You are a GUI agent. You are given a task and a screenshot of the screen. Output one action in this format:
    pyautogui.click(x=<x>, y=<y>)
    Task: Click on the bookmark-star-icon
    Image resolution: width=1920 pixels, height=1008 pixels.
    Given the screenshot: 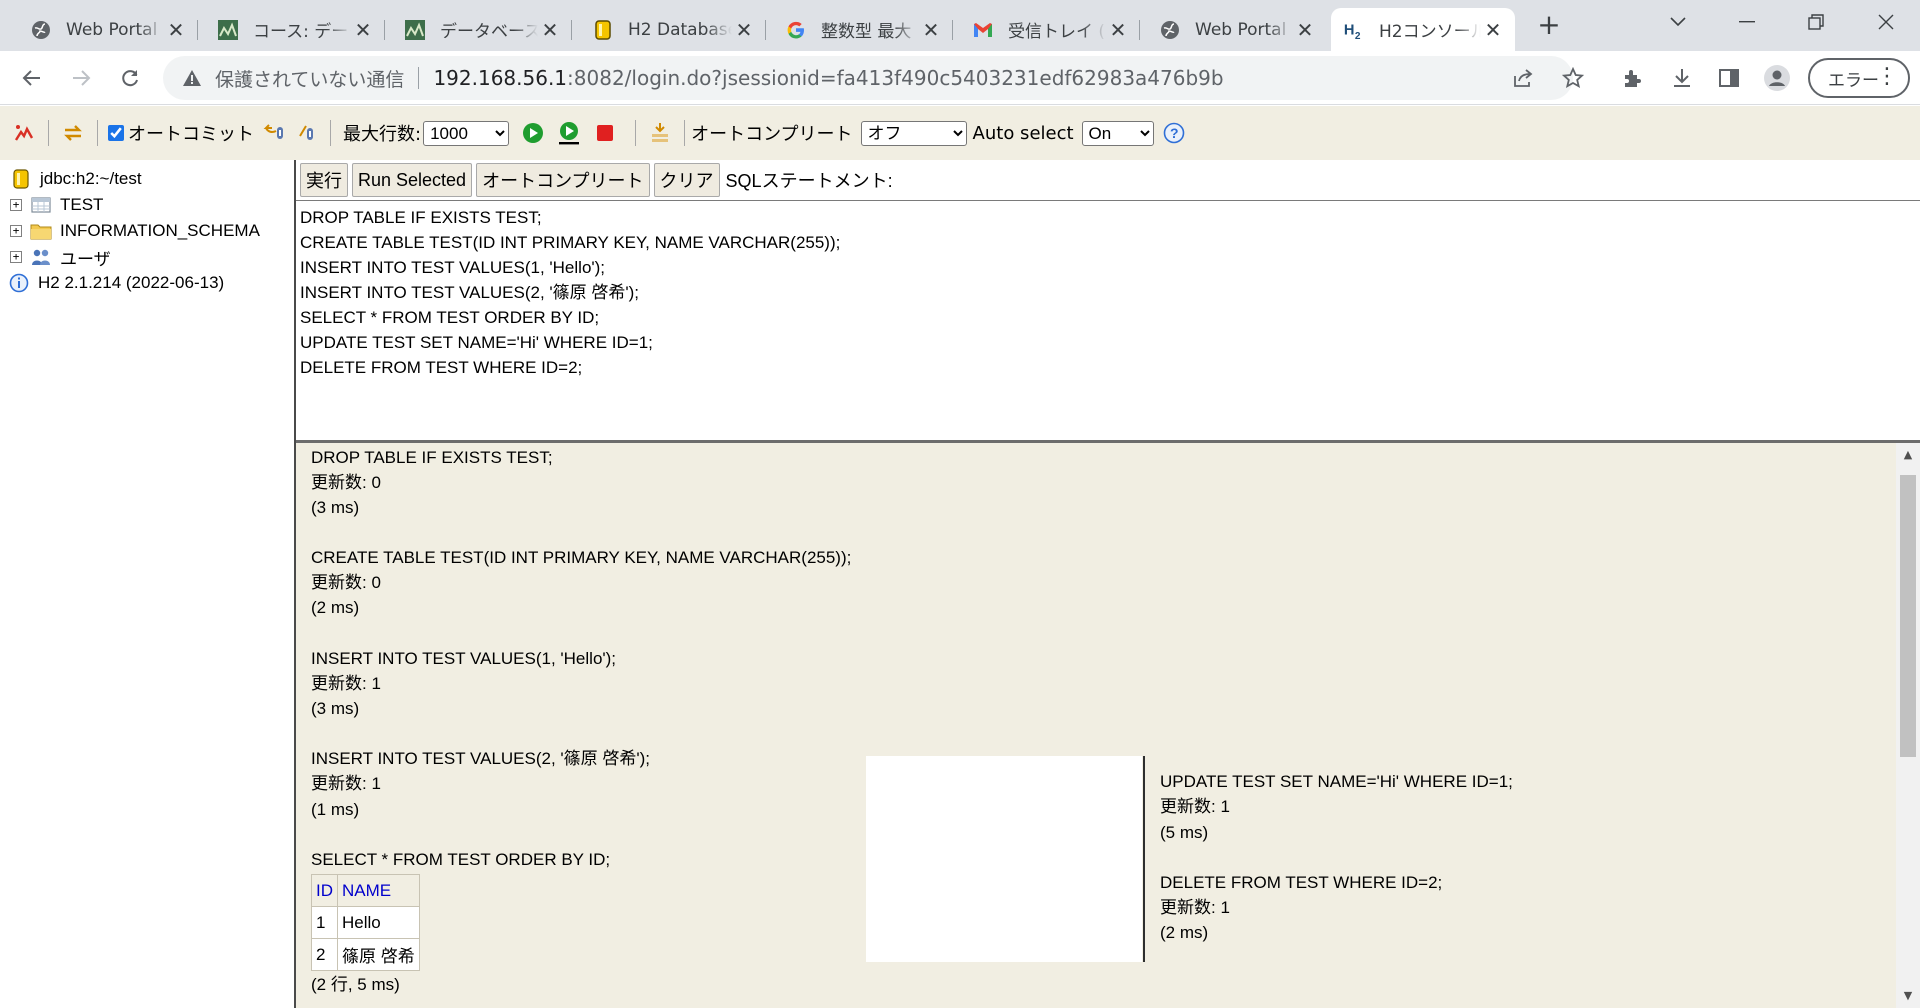 What is the action you would take?
    pyautogui.click(x=1573, y=78)
    